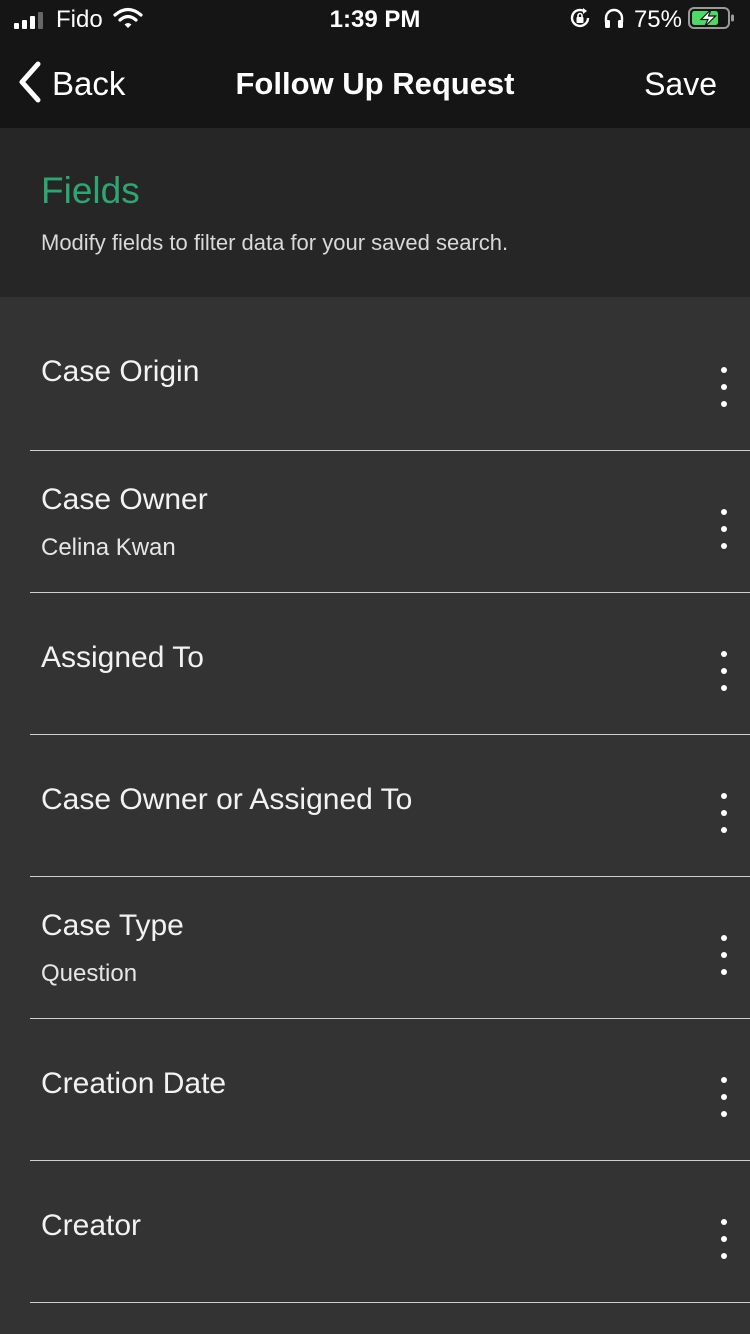 The image size is (750, 1334). Describe the element at coordinates (89, 973) in the screenshot. I see `field-value: Question` at that location.